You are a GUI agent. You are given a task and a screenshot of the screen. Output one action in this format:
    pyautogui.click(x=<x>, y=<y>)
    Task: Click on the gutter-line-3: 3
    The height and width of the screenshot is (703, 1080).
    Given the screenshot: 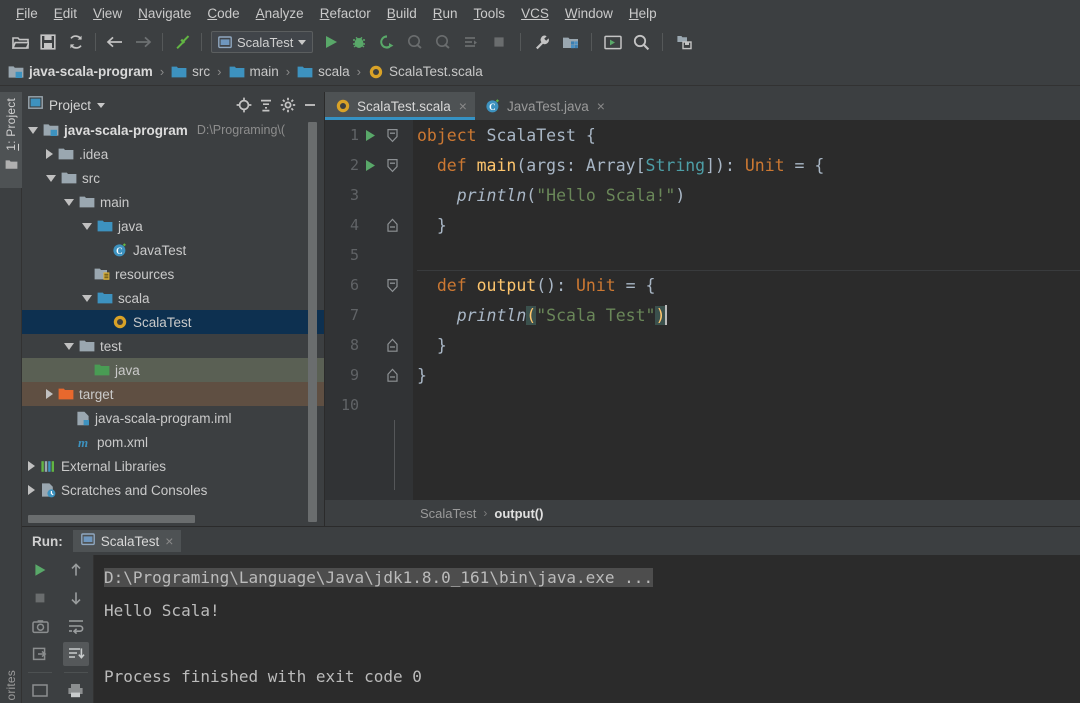 What is the action you would take?
    pyautogui.click(x=369, y=195)
    